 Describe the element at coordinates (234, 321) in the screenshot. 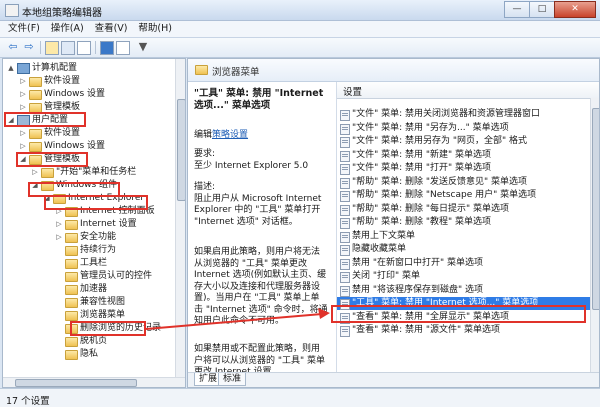

I see `arrow-line` at that location.